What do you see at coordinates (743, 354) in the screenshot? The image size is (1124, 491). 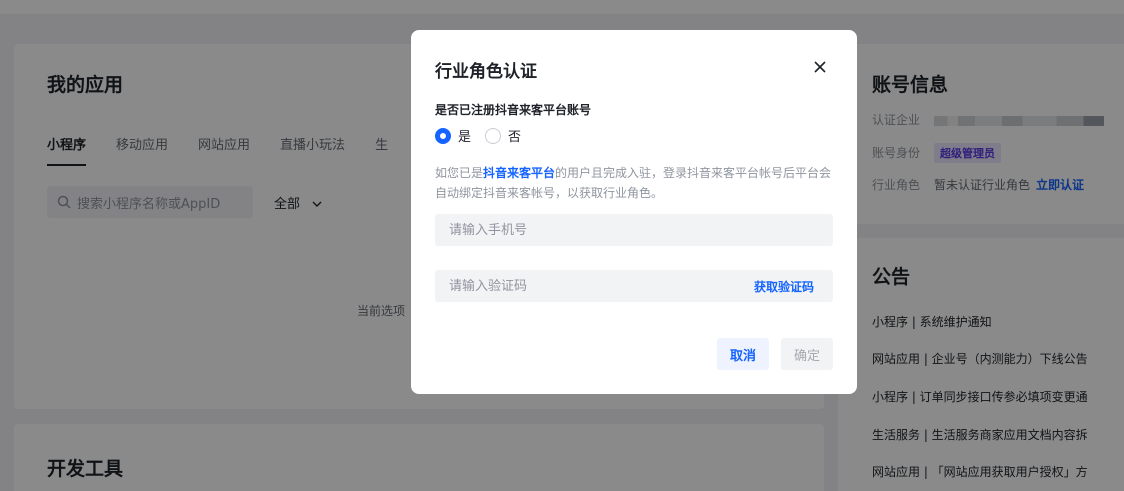 I see `cancel-button: 取消` at bounding box center [743, 354].